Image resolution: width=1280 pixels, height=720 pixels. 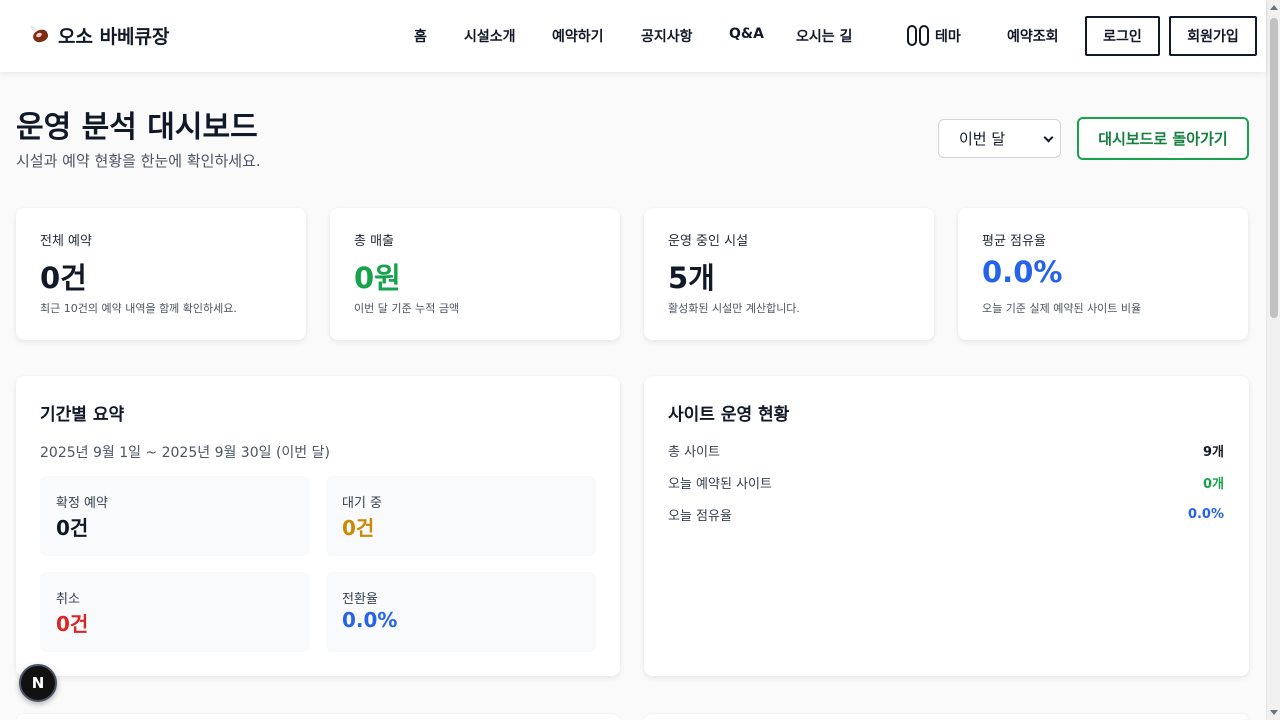 What do you see at coordinates (1163, 138) in the screenshot?
I see `back-to-dashboard-button: 대시보드로 돌아가기` at bounding box center [1163, 138].